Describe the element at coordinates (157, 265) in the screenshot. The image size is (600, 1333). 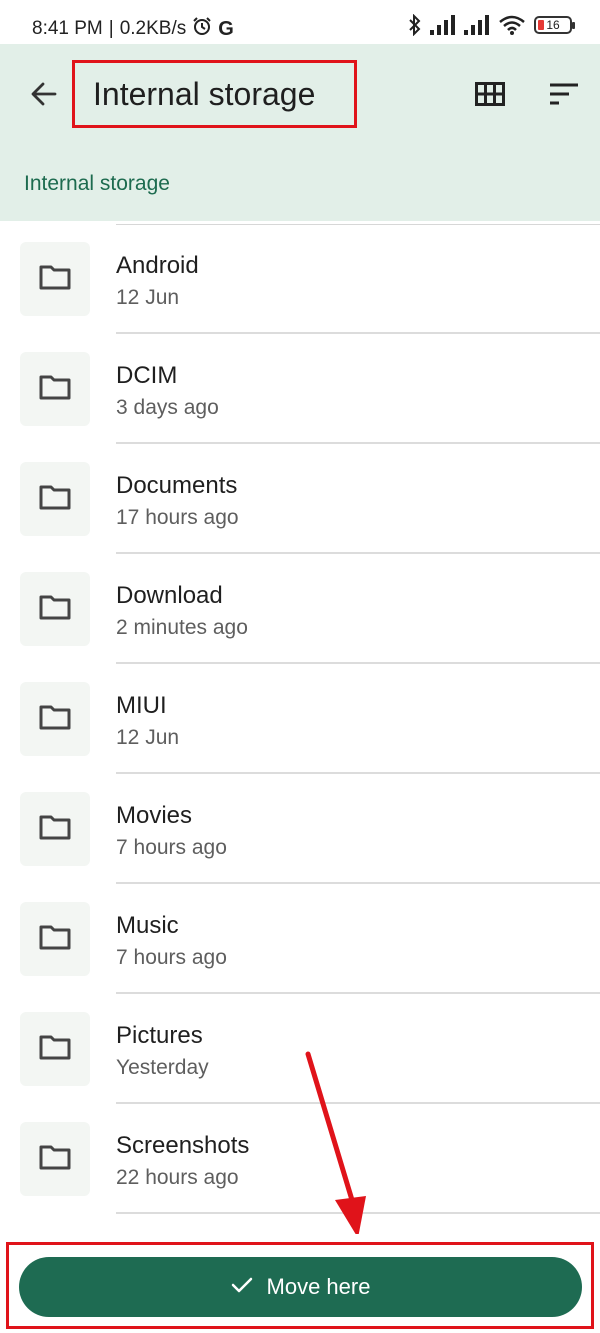
I see `folder-name: Android` at that location.